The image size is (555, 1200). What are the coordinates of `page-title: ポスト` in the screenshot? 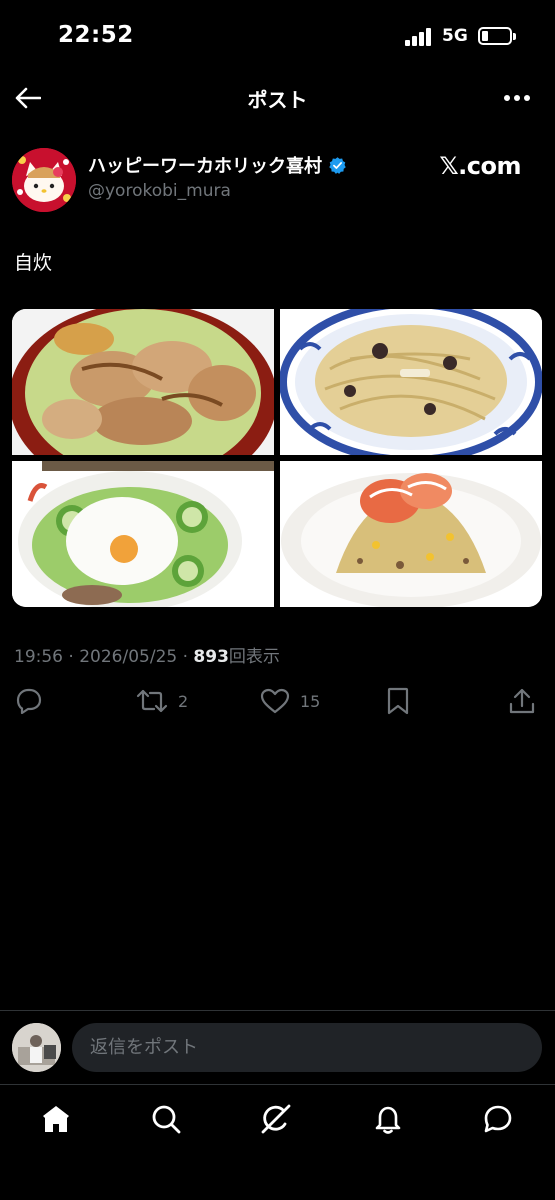 It's located at (277, 100).